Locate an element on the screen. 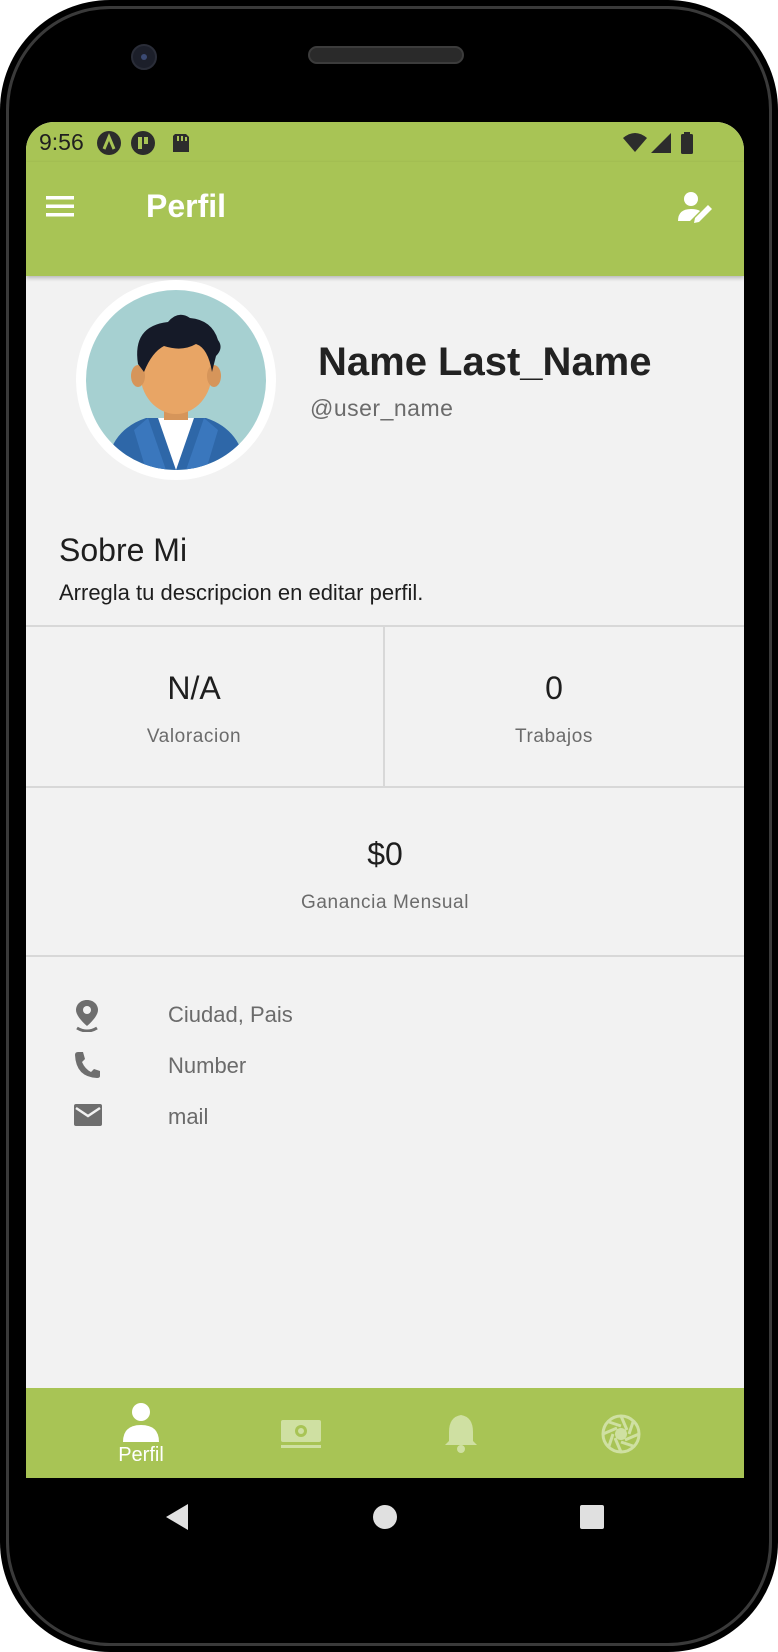 Image resolution: width=778 pixels, height=1652 pixels. aperture-icon is located at coordinates (621, 1434).